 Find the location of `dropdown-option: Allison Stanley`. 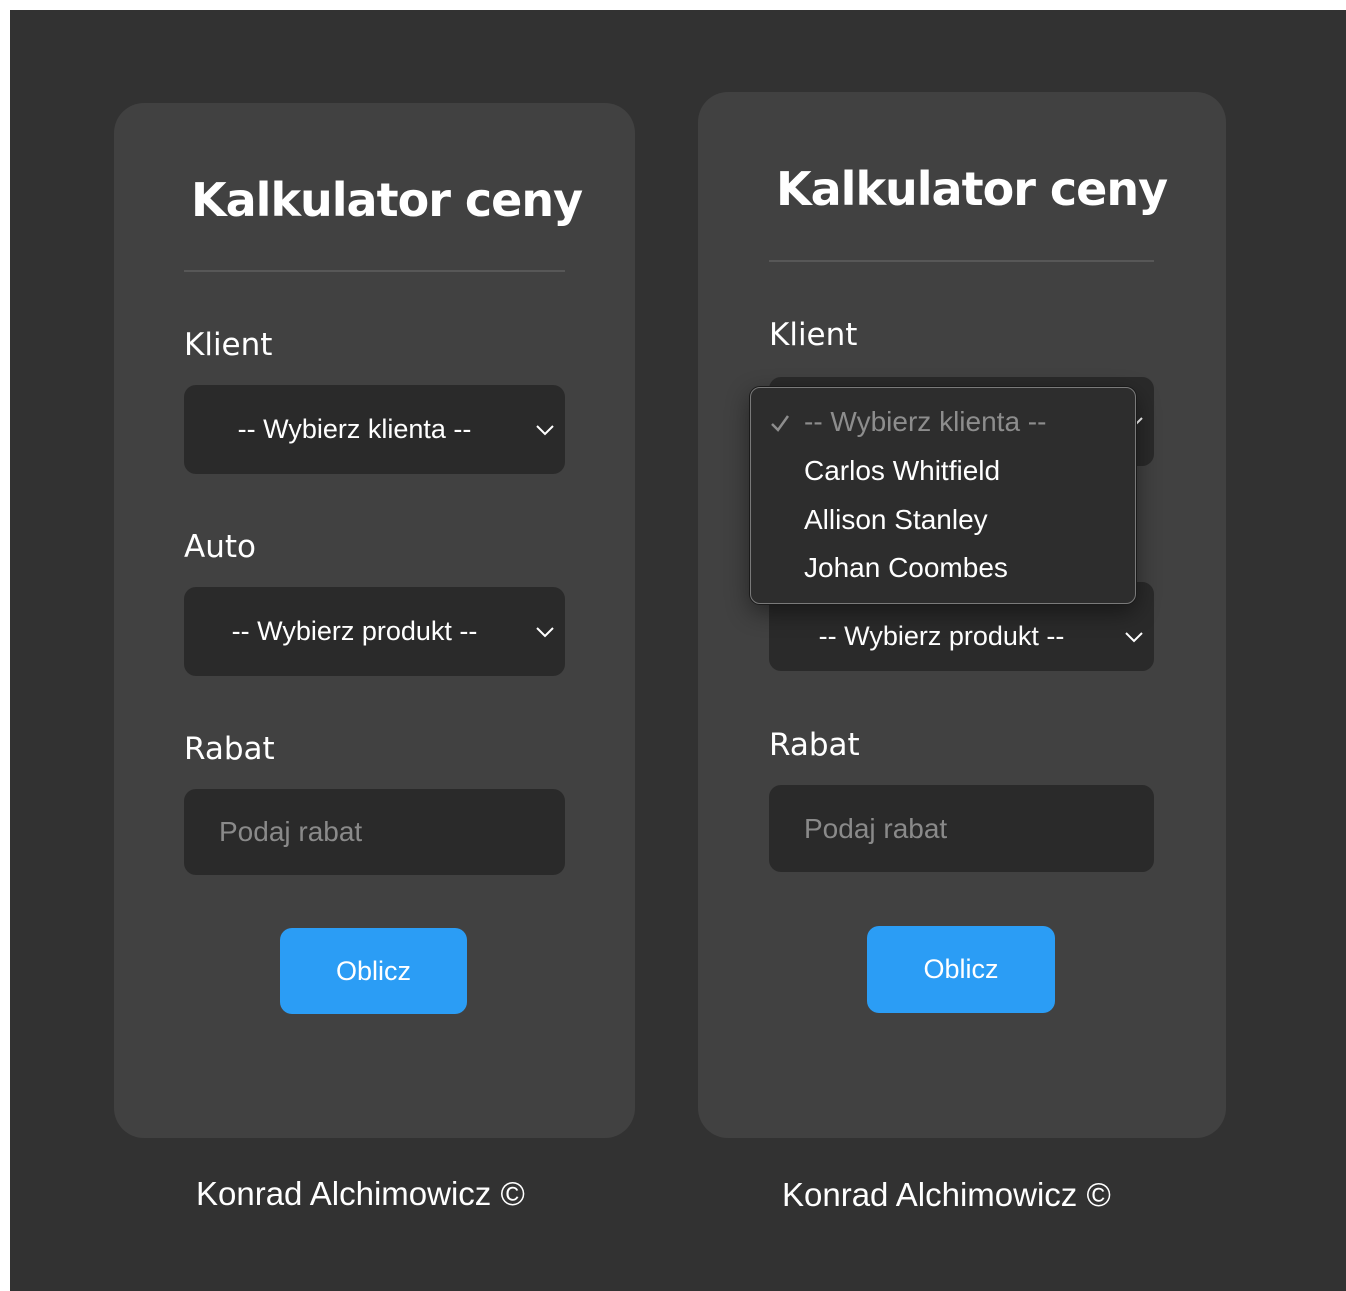

dropdown-option: Allison Stanley is located at coordinates (896, 520).